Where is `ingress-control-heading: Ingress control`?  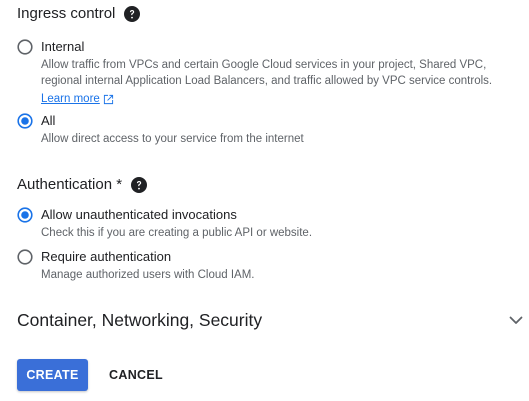
ingress-control-heading: Ingress control is located at coordinates (79, 14).